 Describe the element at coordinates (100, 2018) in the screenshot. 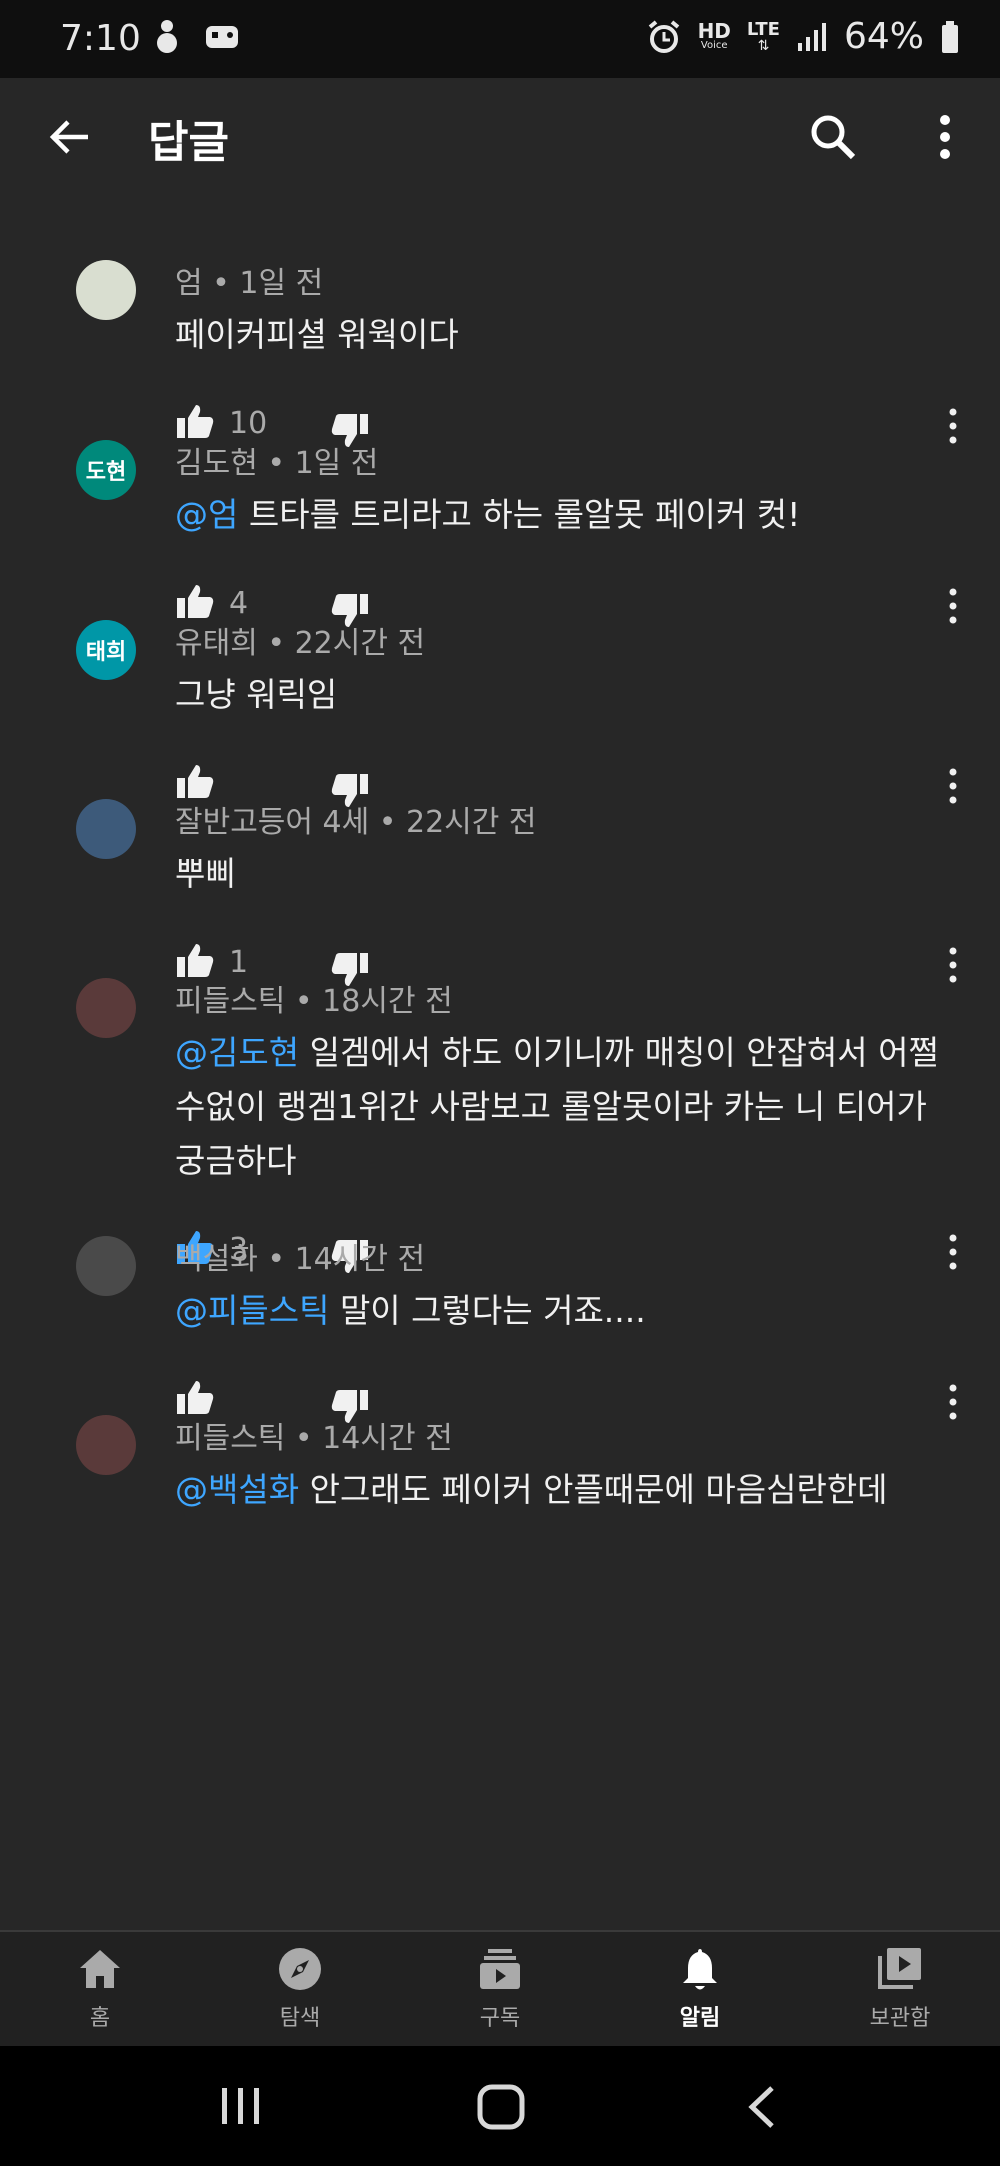

I see `nav-label: 홈` at that location.